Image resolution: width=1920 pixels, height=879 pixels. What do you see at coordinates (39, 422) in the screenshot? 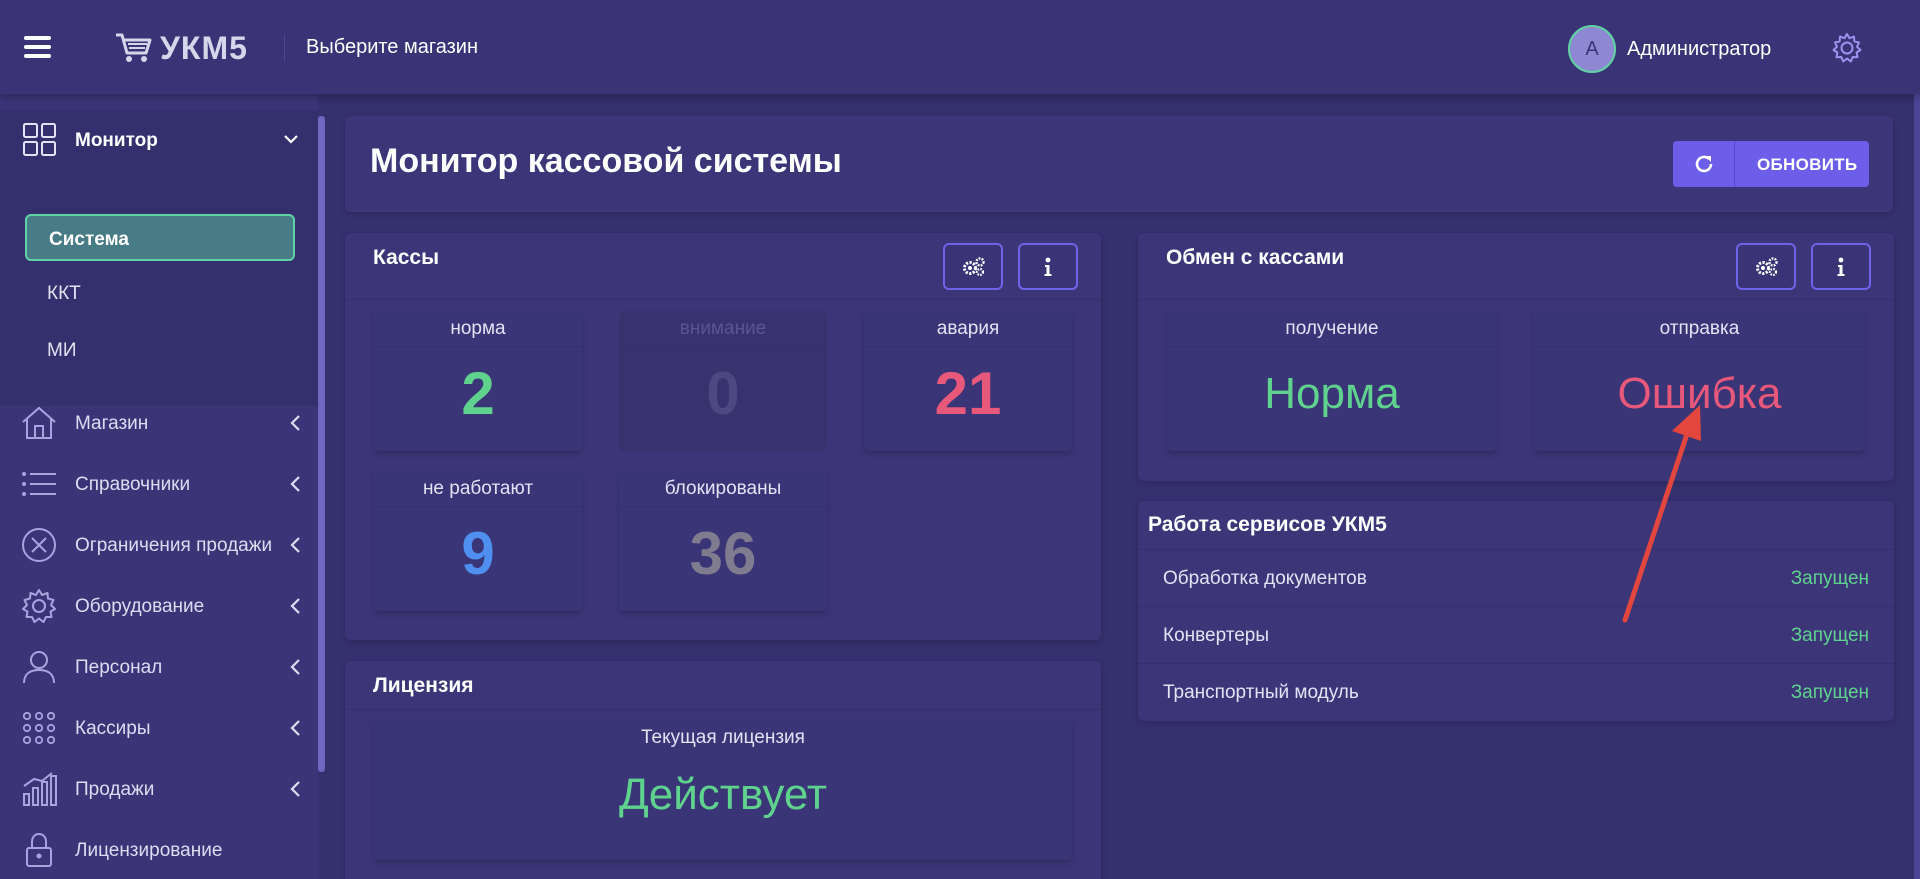
I see `store-icon` at bounding box center [39, 422].